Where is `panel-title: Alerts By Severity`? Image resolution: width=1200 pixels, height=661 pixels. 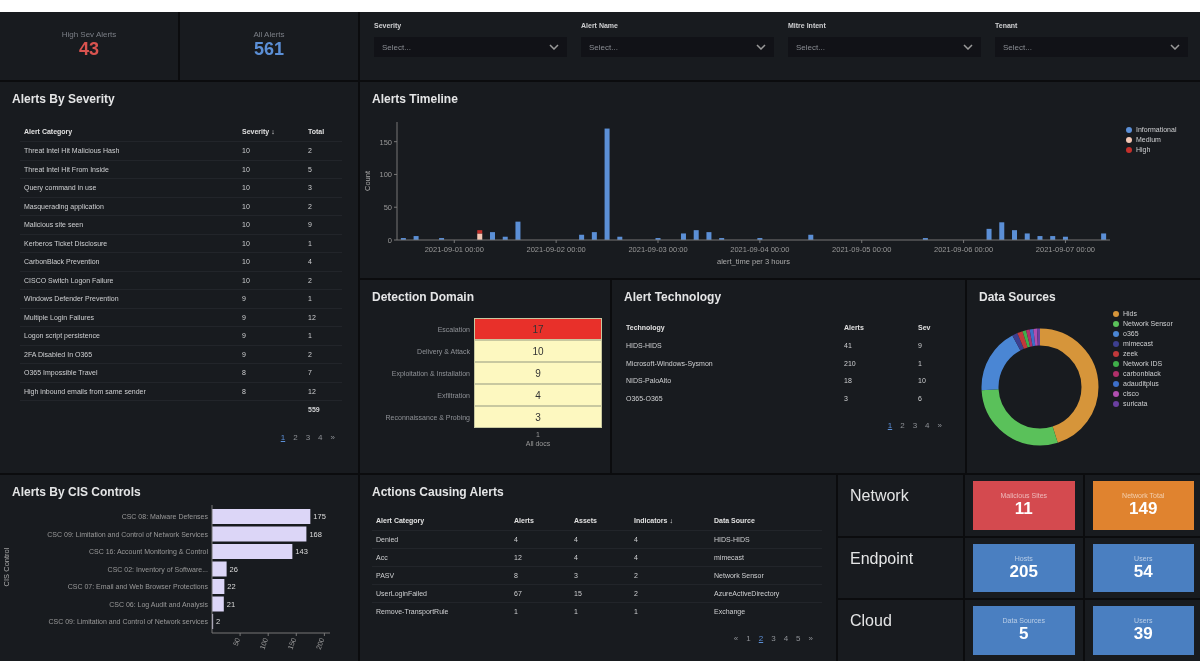
panel-title: Alerts By Severity is located at coordinates (63, 98).